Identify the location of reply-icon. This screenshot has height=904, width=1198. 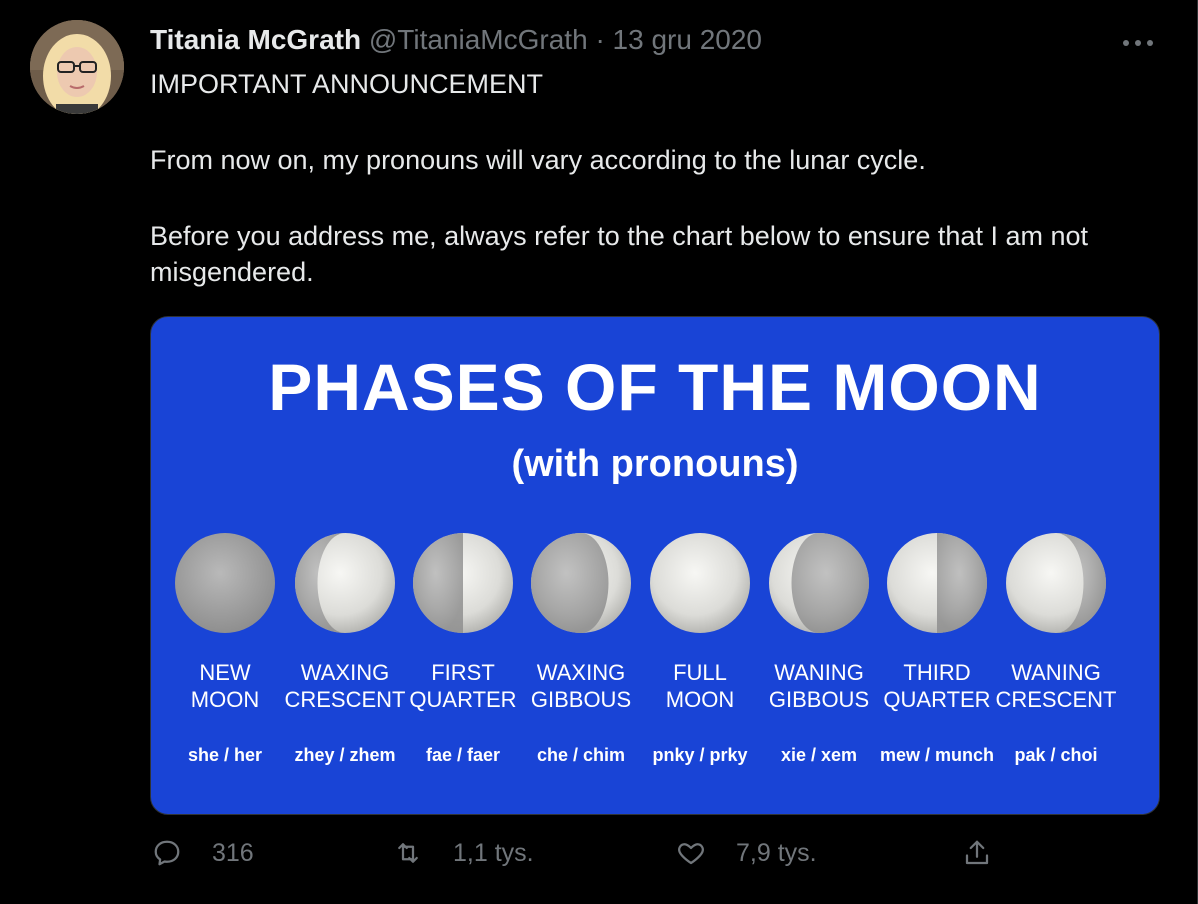
(167, 853).